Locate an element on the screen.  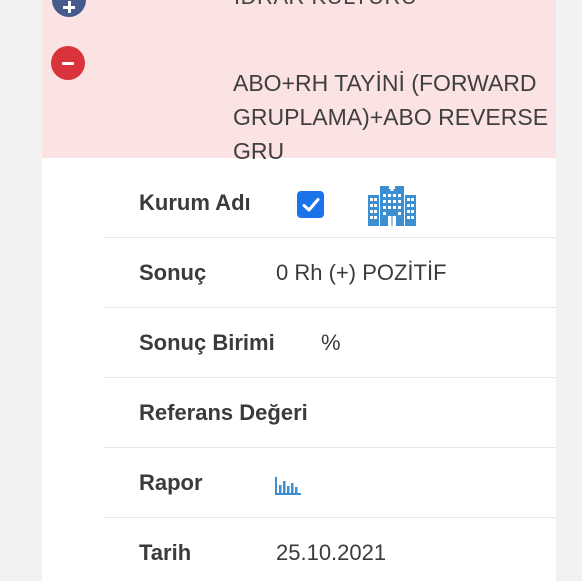
date-row: Tarih 25.10.2021 is located at coordinates (330, 549).